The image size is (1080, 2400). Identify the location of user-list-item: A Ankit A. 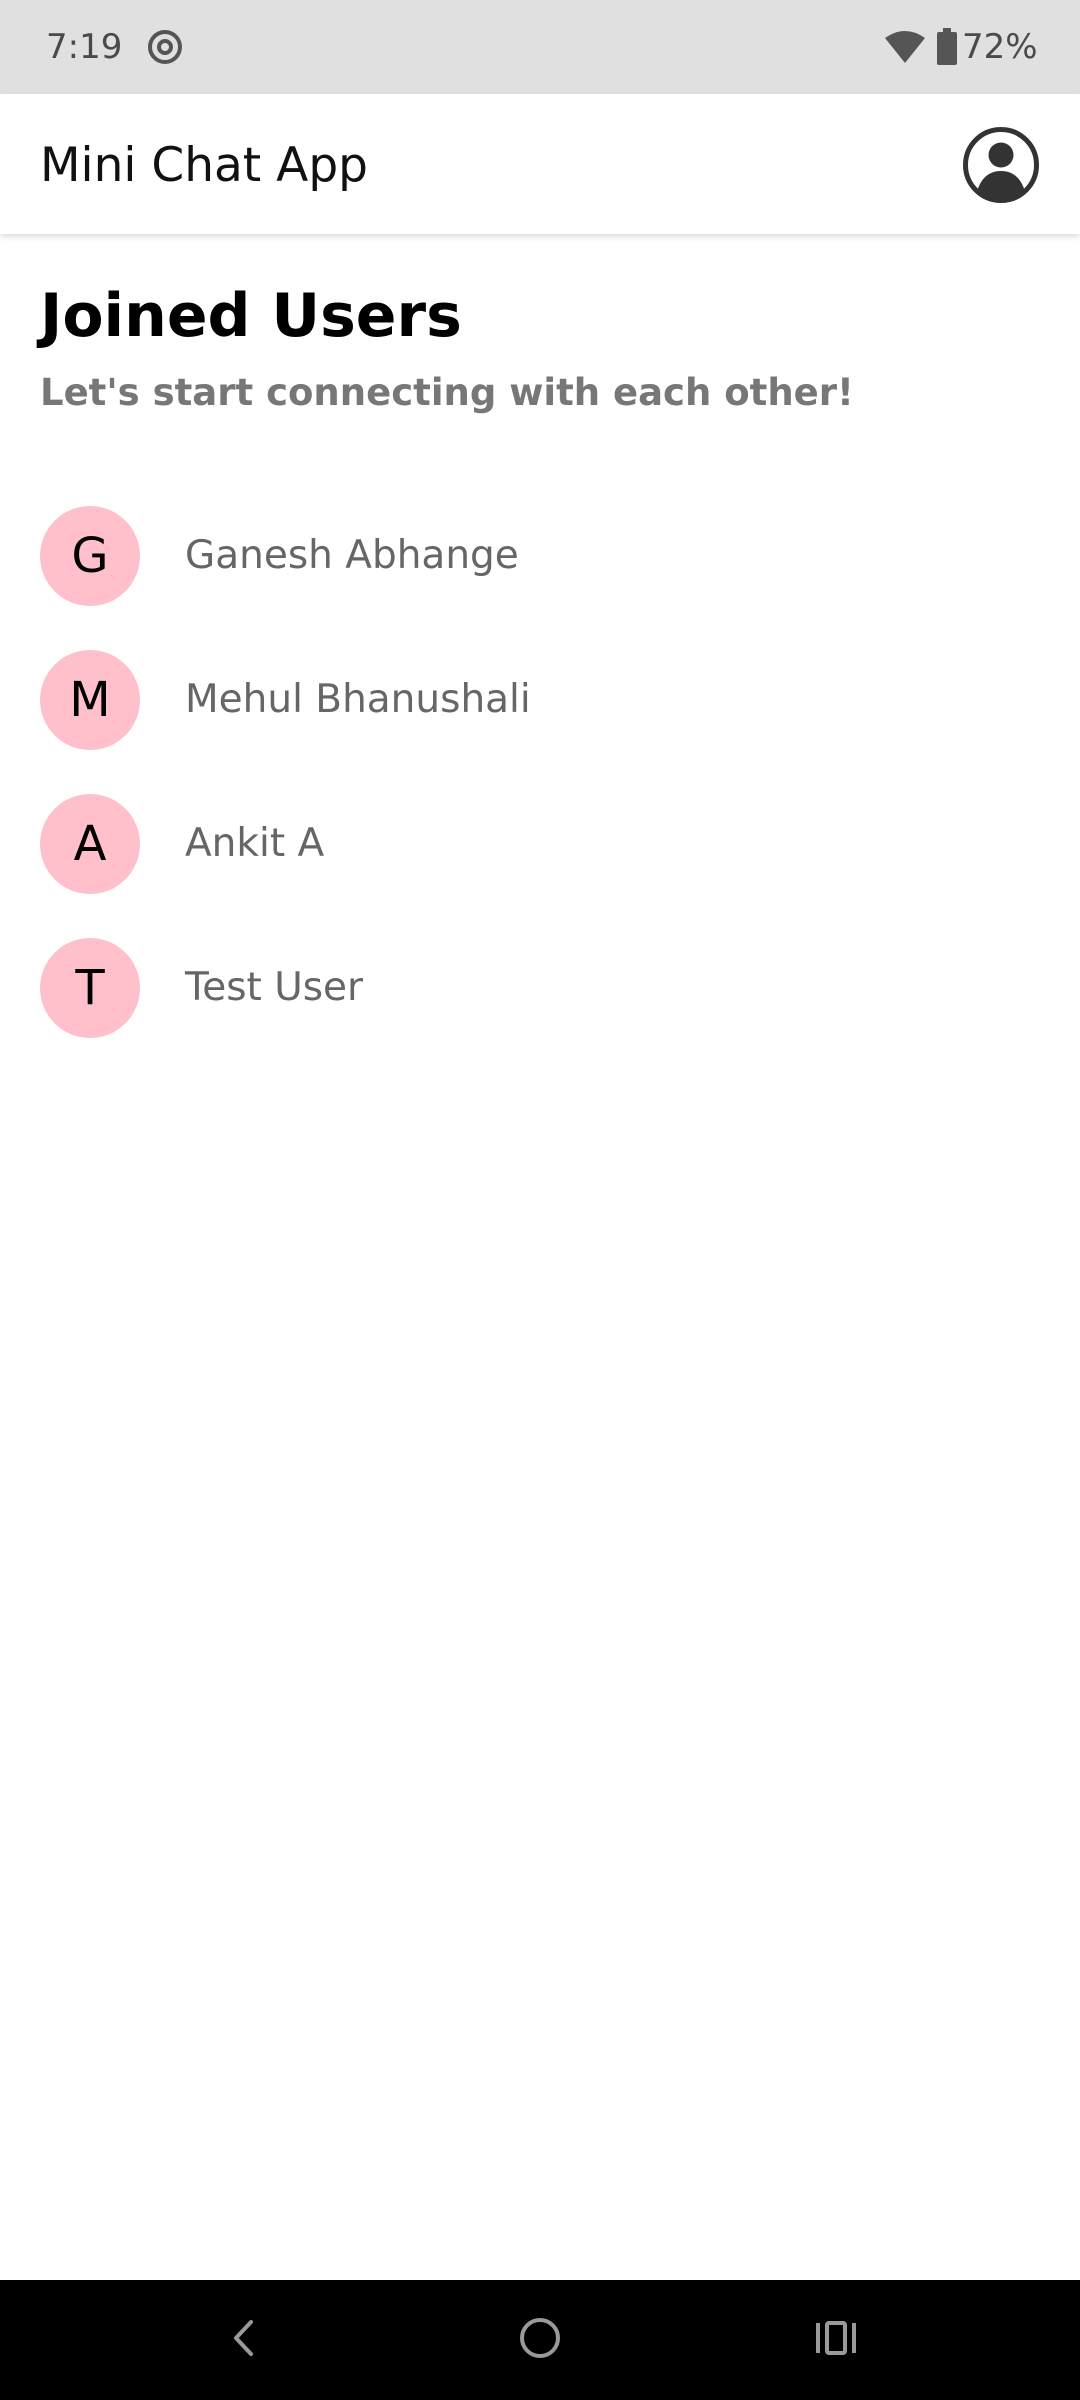
(540, 844).